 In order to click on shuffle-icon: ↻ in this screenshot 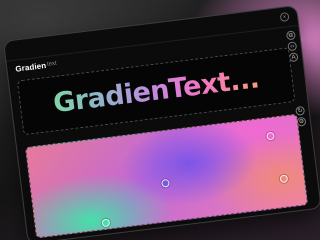, I will do `click(300, 110)`.